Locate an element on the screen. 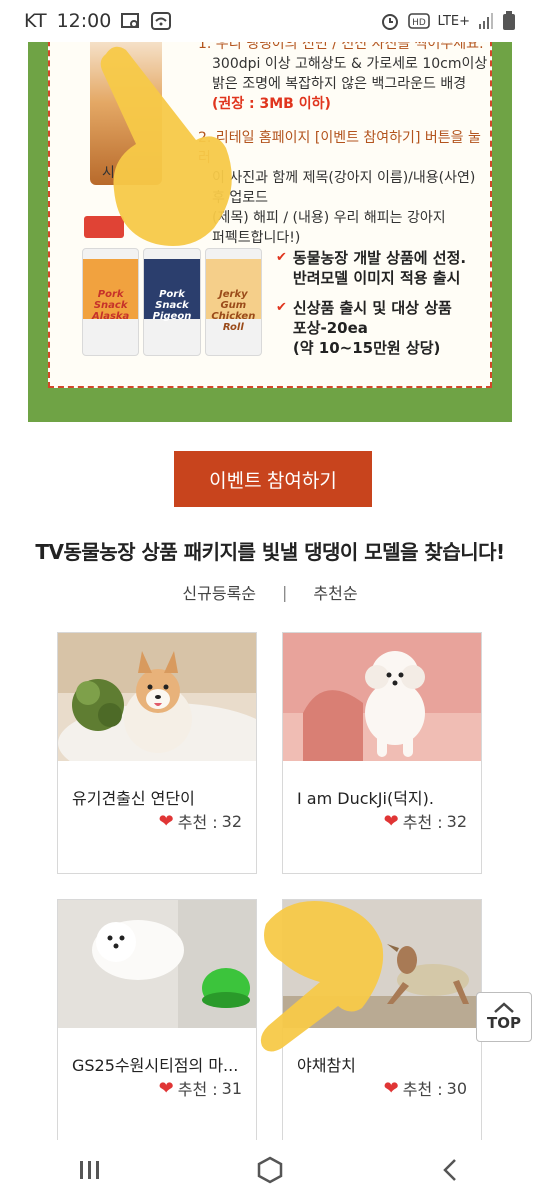 This screenshot has width=540, height=1200. step1-line2: 300dpi 이상 고해상도 & 가로세로 10cm이상 is located at coordinates (350, 64).